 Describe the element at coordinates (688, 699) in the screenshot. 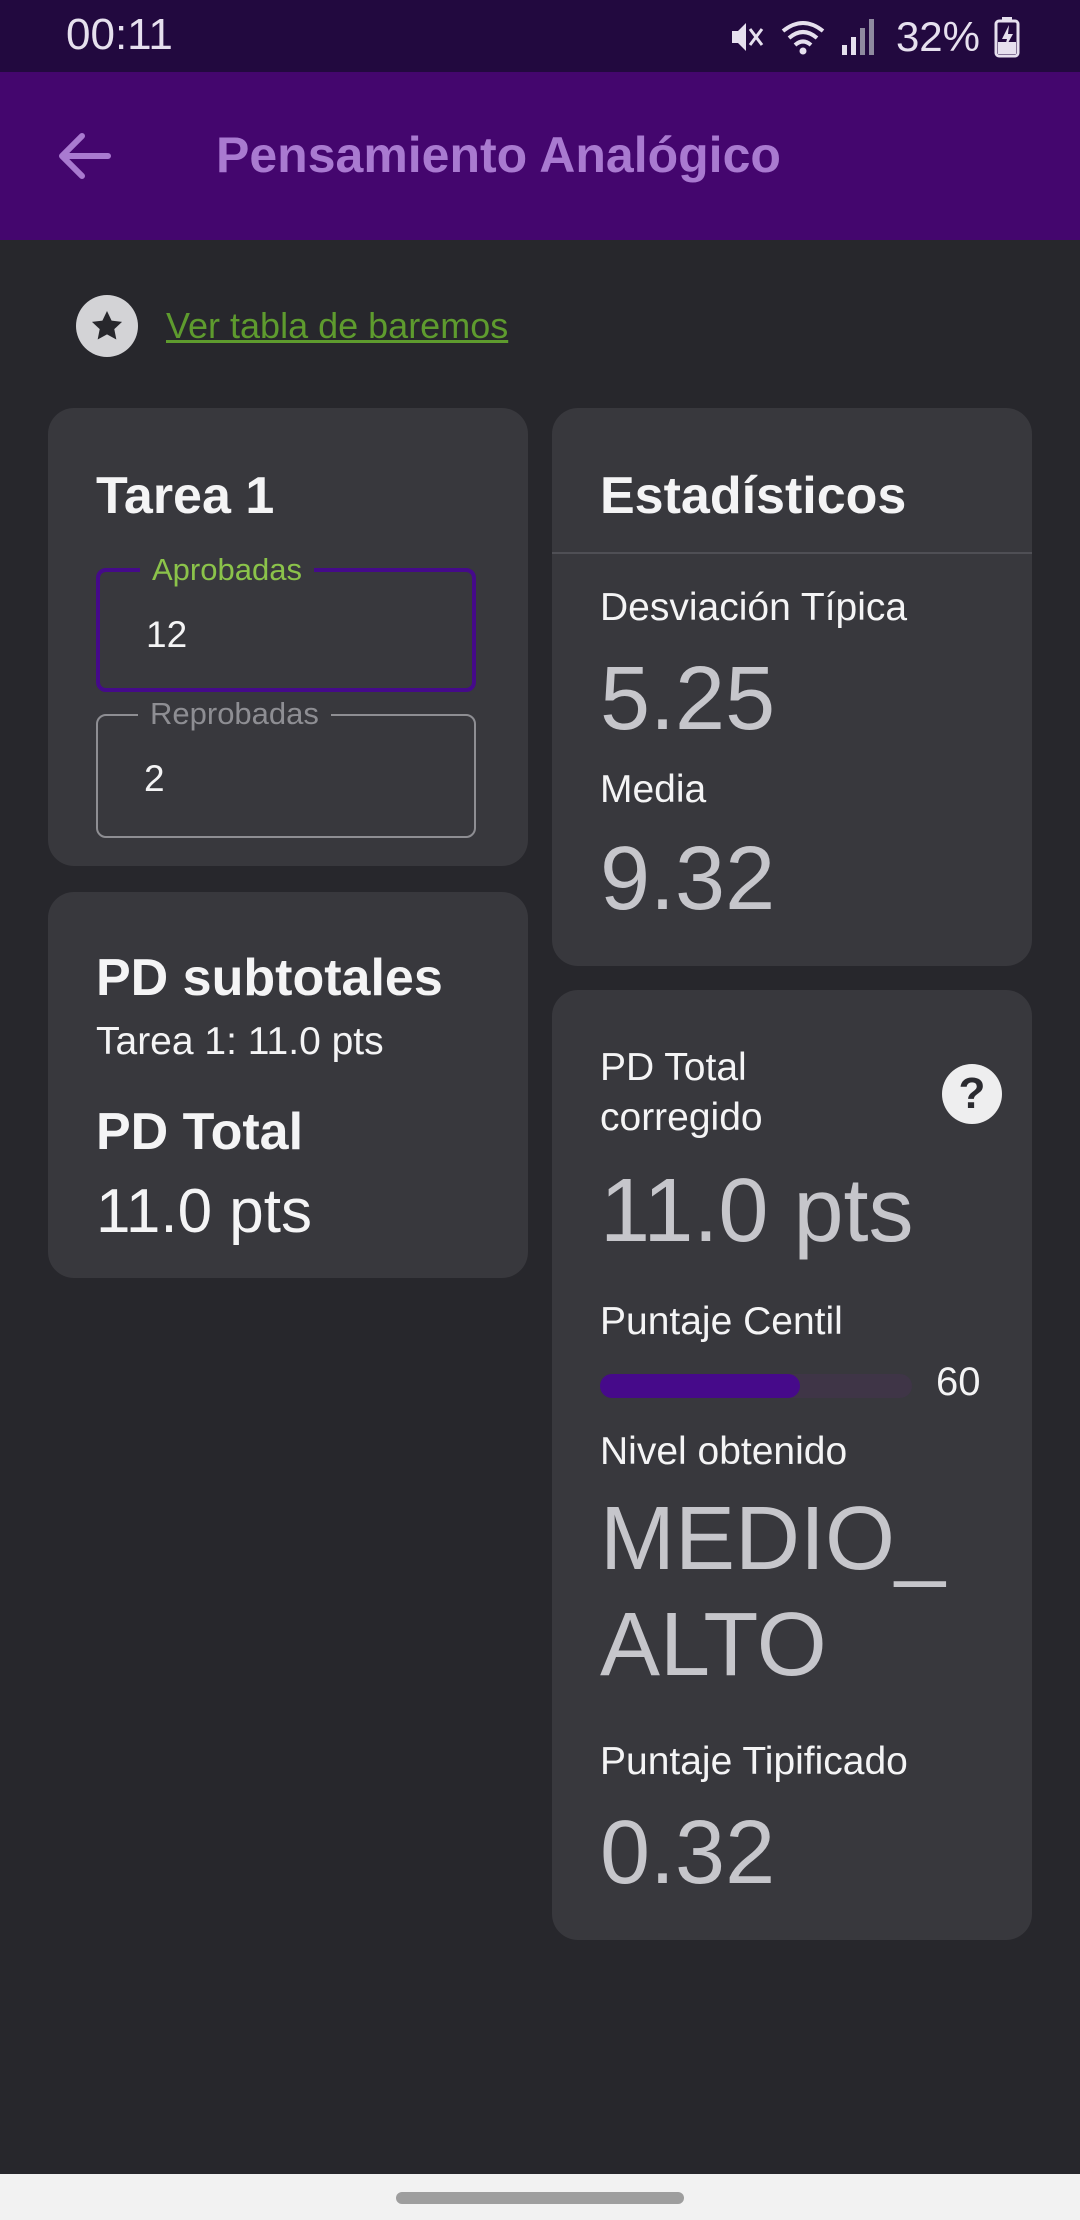

I see `desviacion-value: 5.25` at that location.